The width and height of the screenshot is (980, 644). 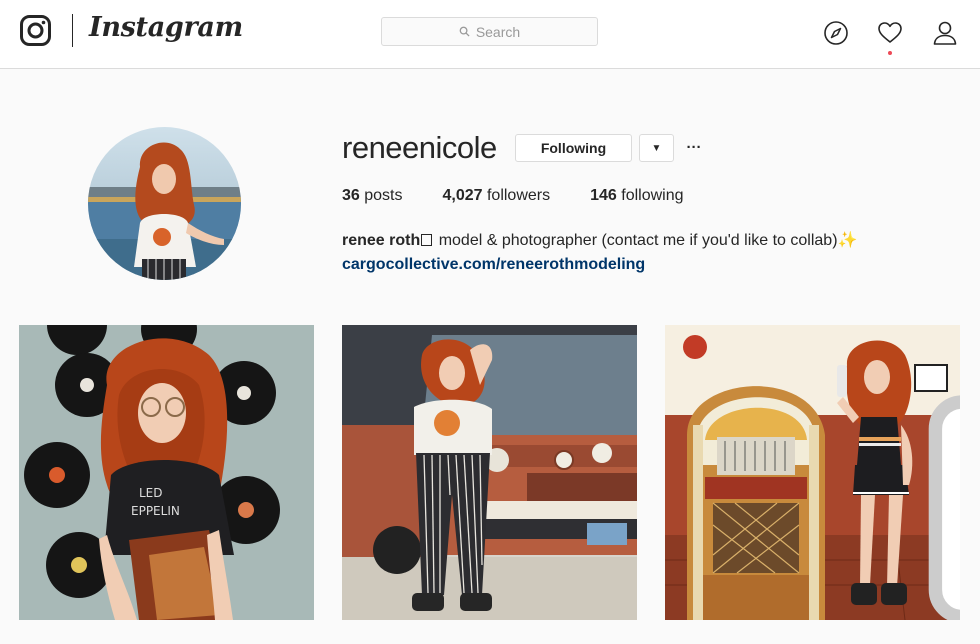 I want to click on caret-down-icon: ▼, so click(x=656, y=148).